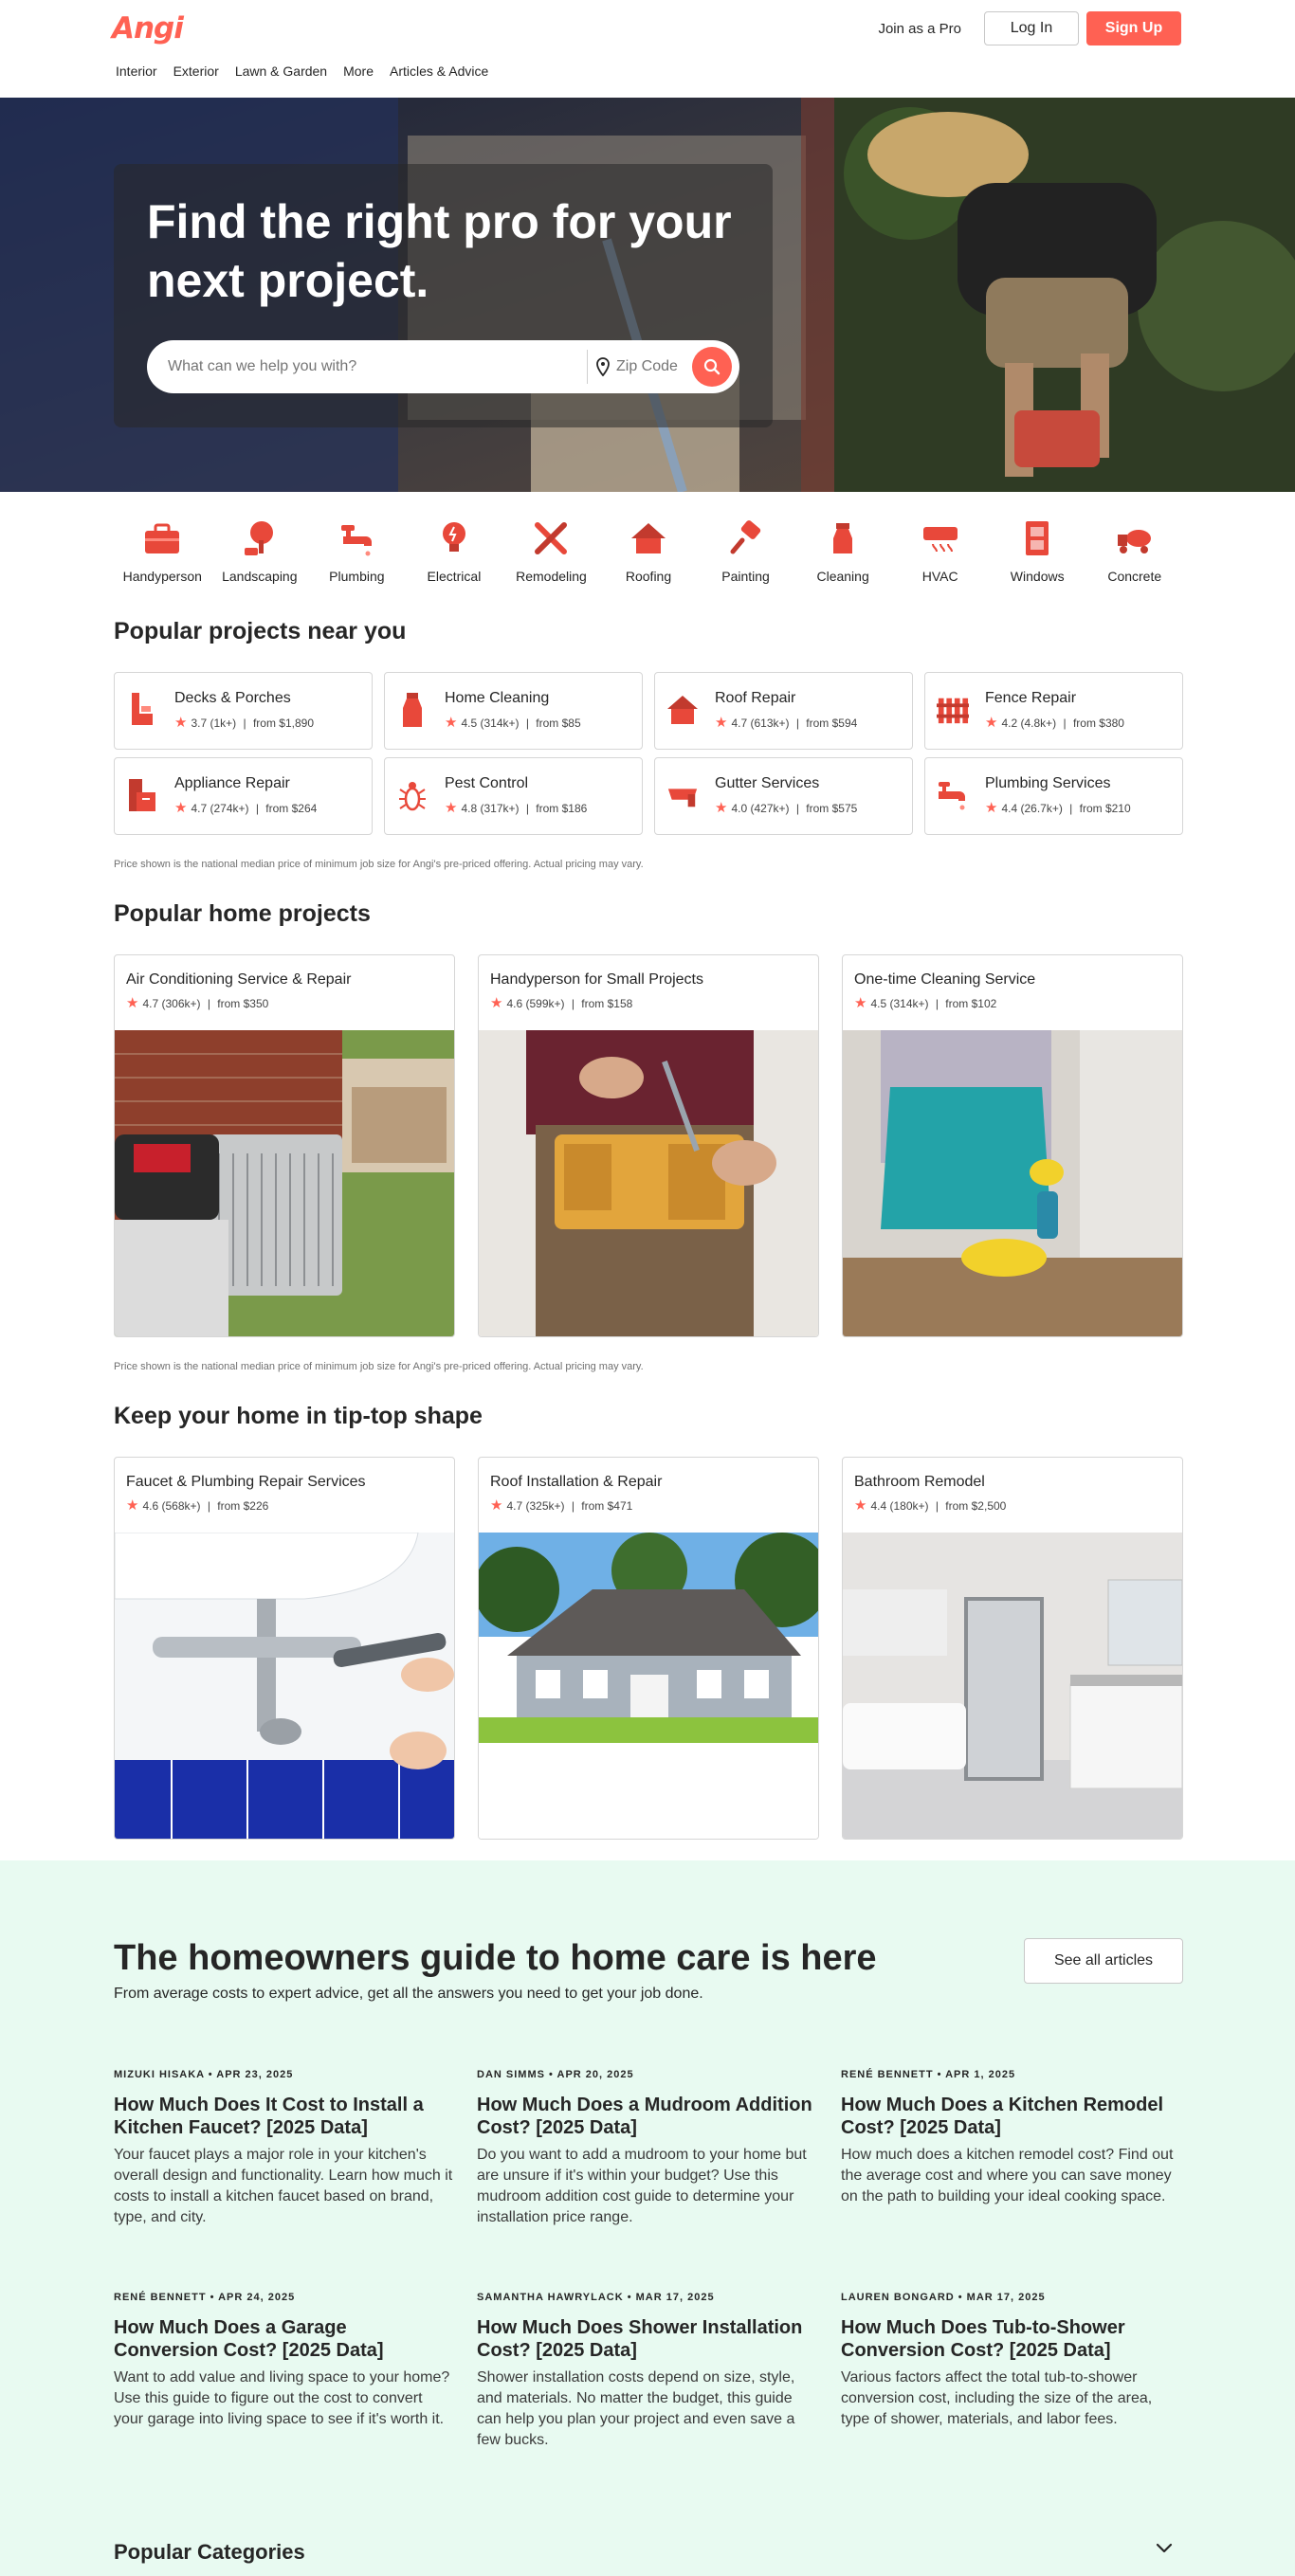 This screenshot has height=2576, width=1295. Describe the element at coordinates (162, 576) in the screenshot. I see `category-label: Handyperson` at that location.